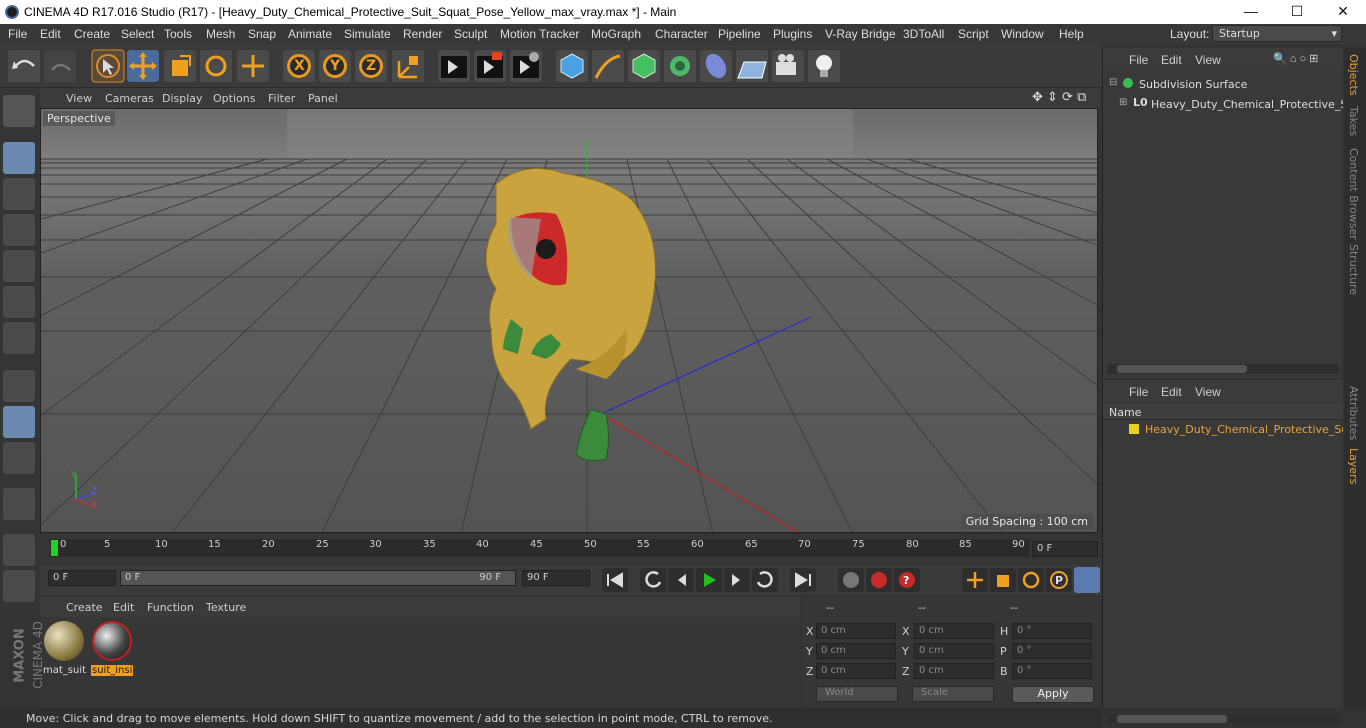 This screenshot has width=1366, height=728. Describe the element at coordinates (234, 98) in the screenshot. I see `viewport-menu-options: Options` at that location.